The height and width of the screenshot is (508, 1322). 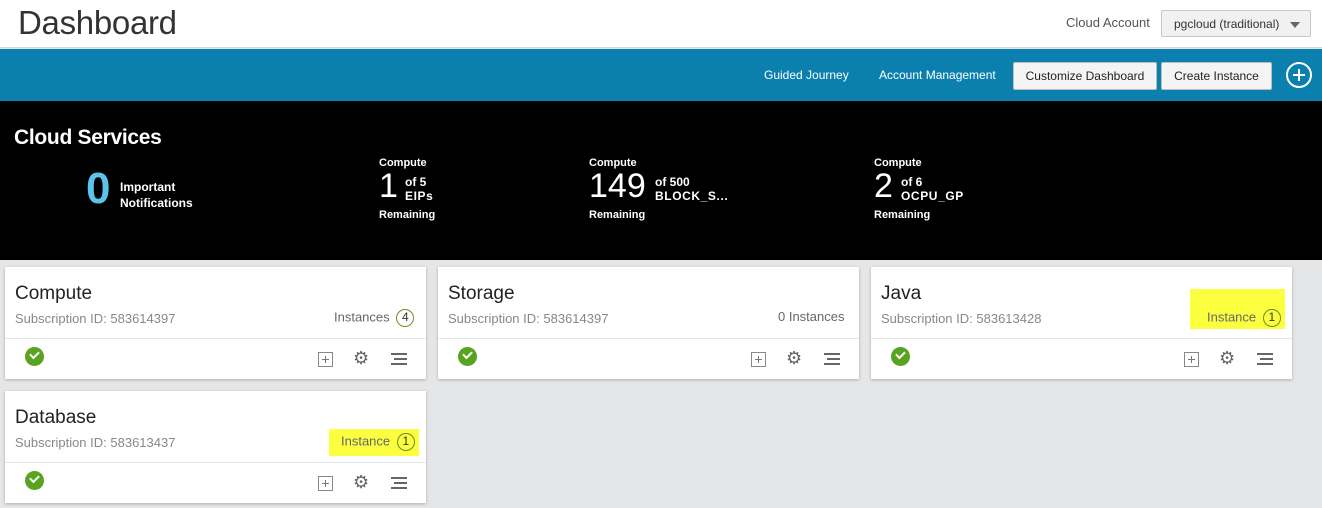 What do you see at coordinates (932, 196) in the screenshot?
I see `metric-resource: OCPU_GP` at bounding box center [932, 196].